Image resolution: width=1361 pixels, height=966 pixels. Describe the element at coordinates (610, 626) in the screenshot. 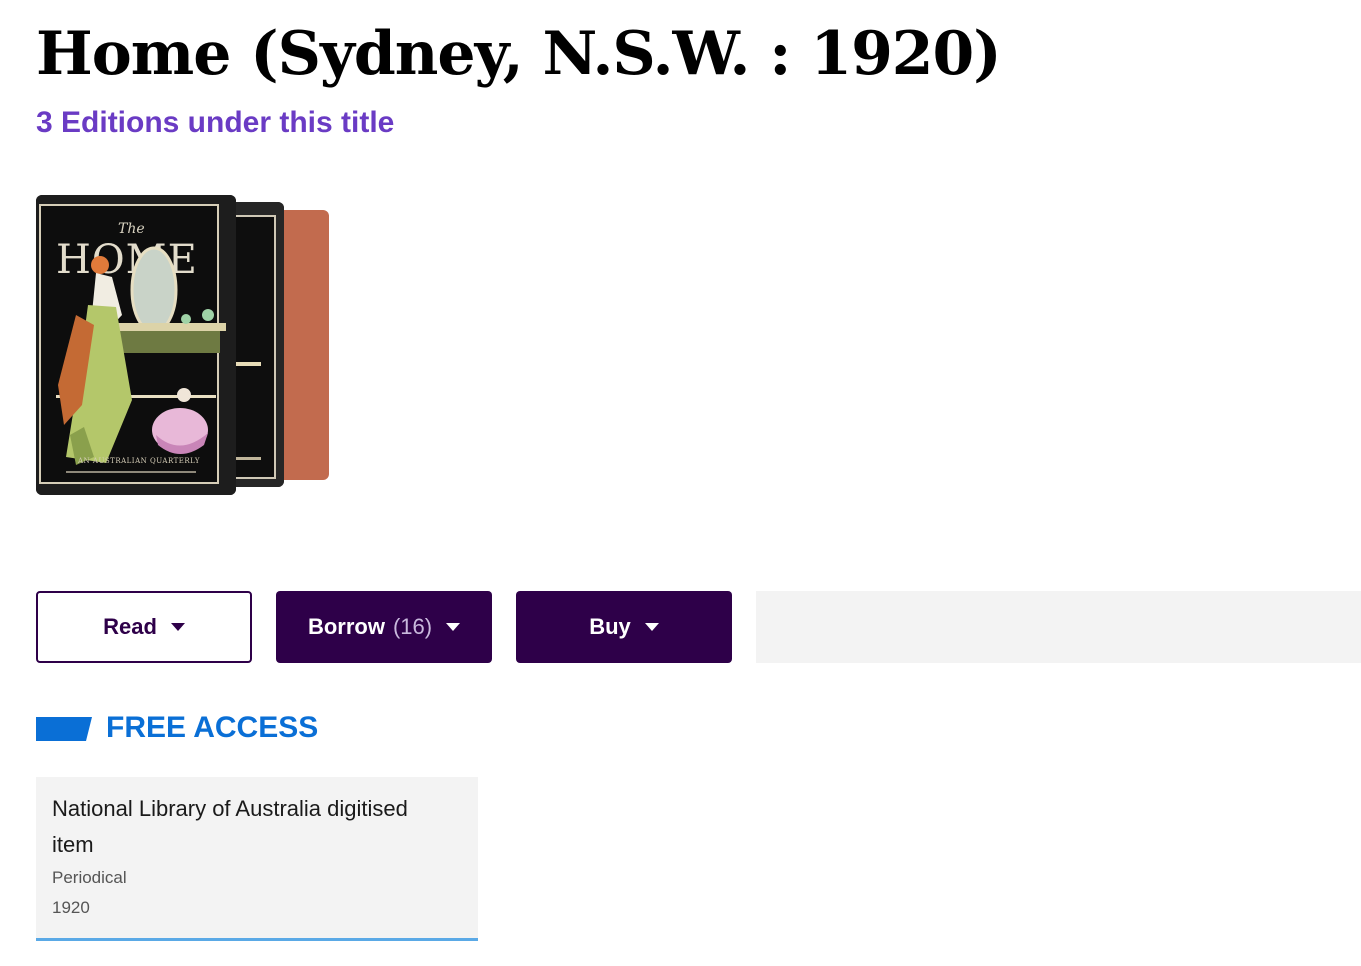

I see `buy-button-label: Buy` at that location.